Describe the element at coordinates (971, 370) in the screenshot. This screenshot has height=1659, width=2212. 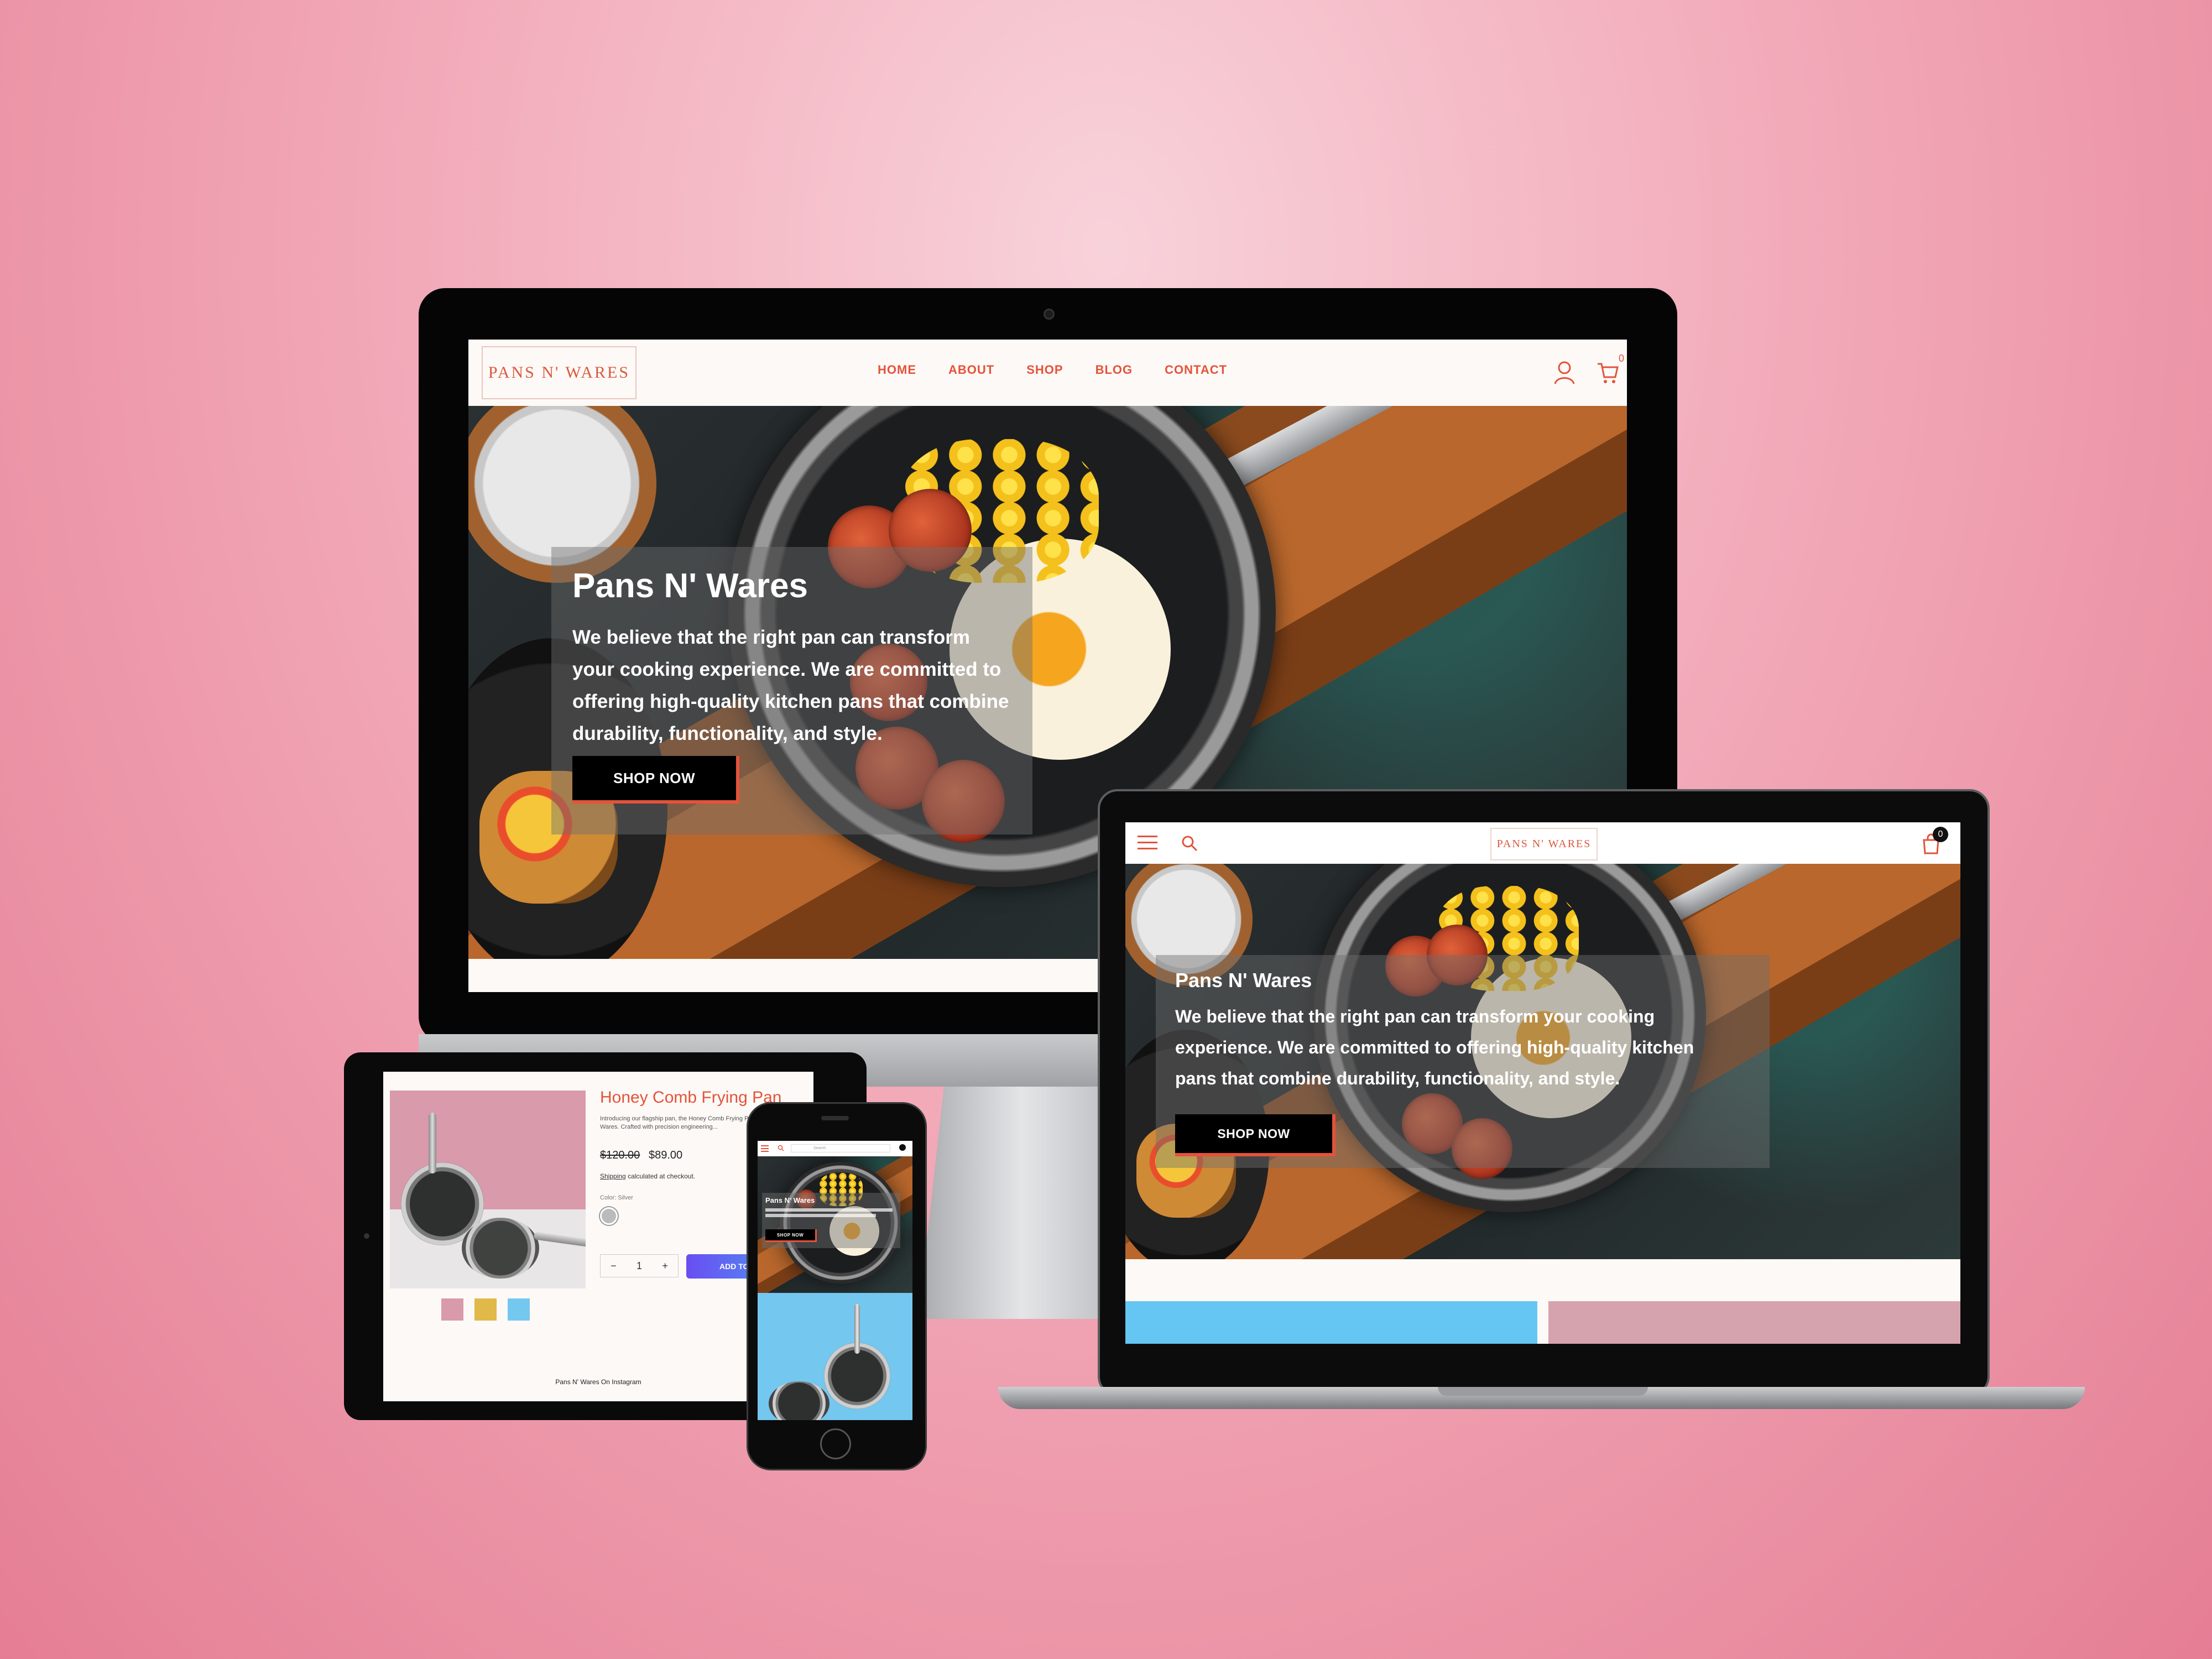
I see `nav-about: ABOUT` at that location.